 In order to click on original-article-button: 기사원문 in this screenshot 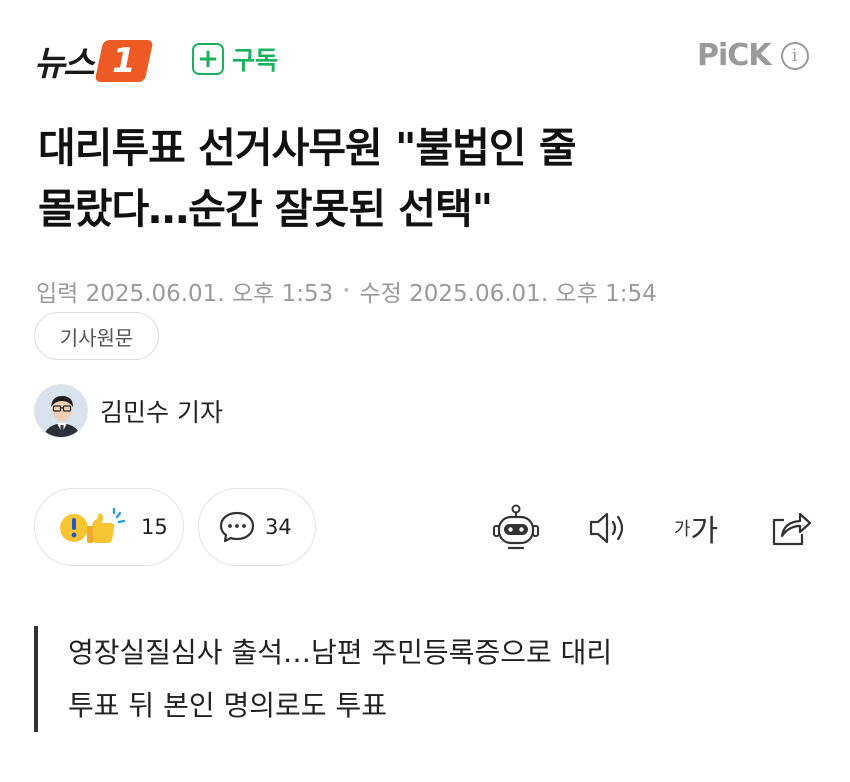, I will do `click(96, 336)`.